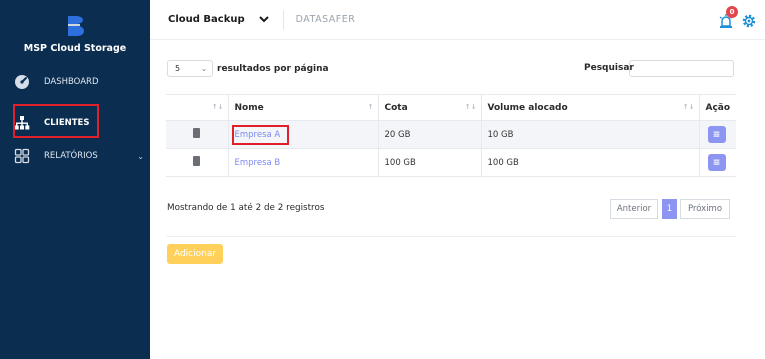  I want to click on table-row: Empresa B 100 GB 100 GB ≡, so click(451, 162).